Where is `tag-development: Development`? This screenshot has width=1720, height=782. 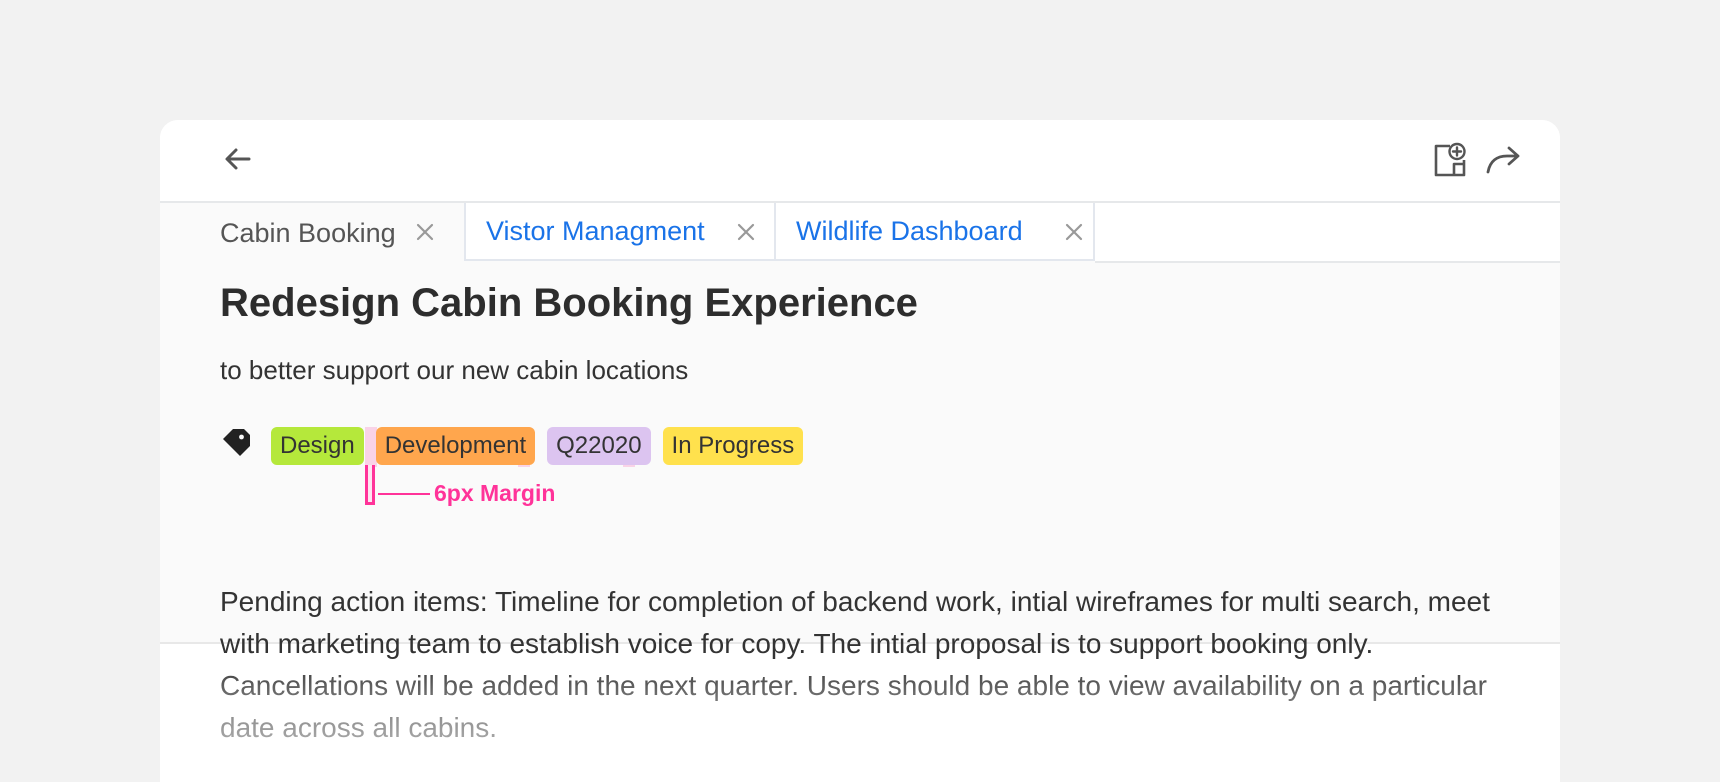 tag-development: Development is located at coordinates (455, 446).